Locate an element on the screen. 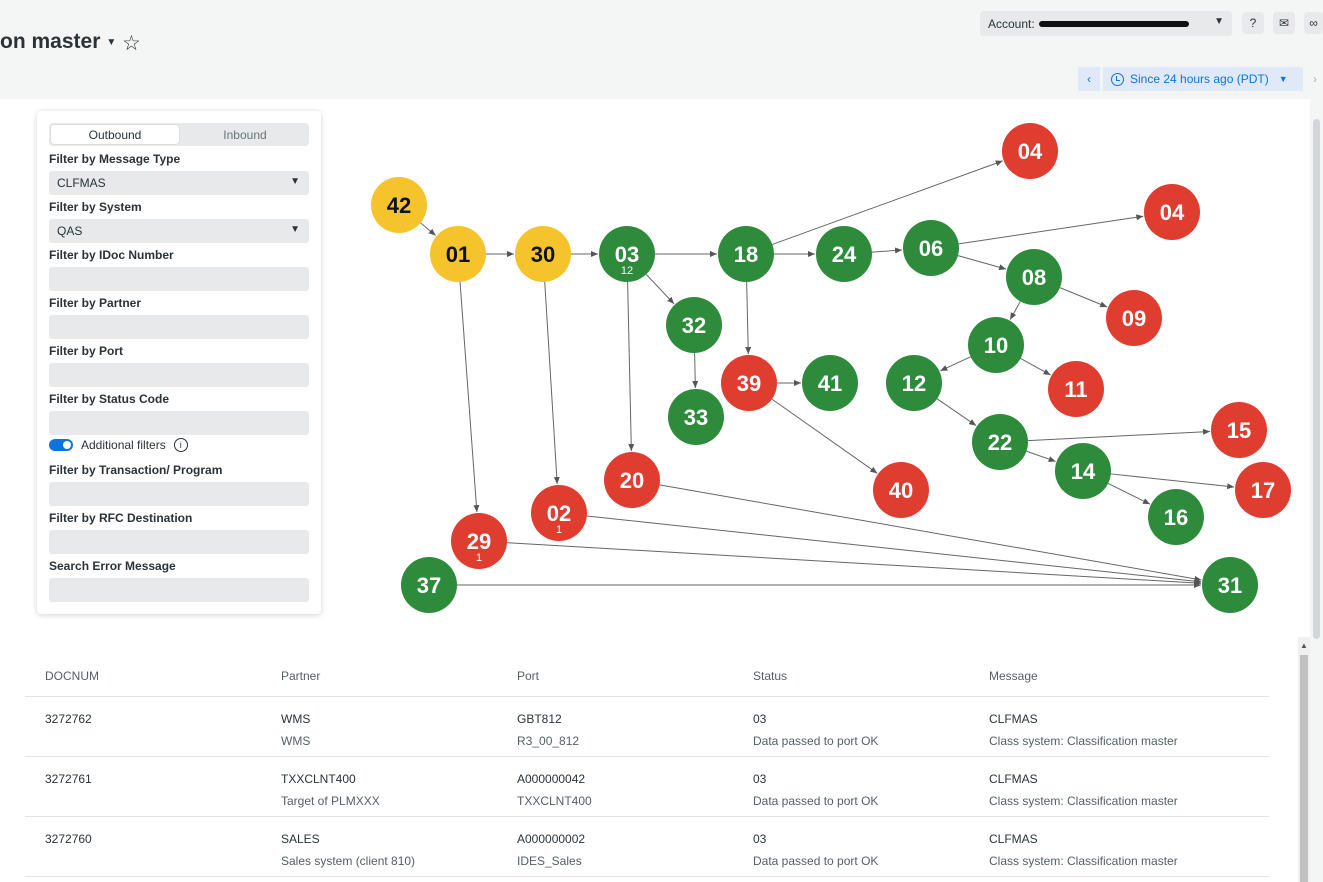  graph-node-label: 37 is located at coordinates (429, 585).